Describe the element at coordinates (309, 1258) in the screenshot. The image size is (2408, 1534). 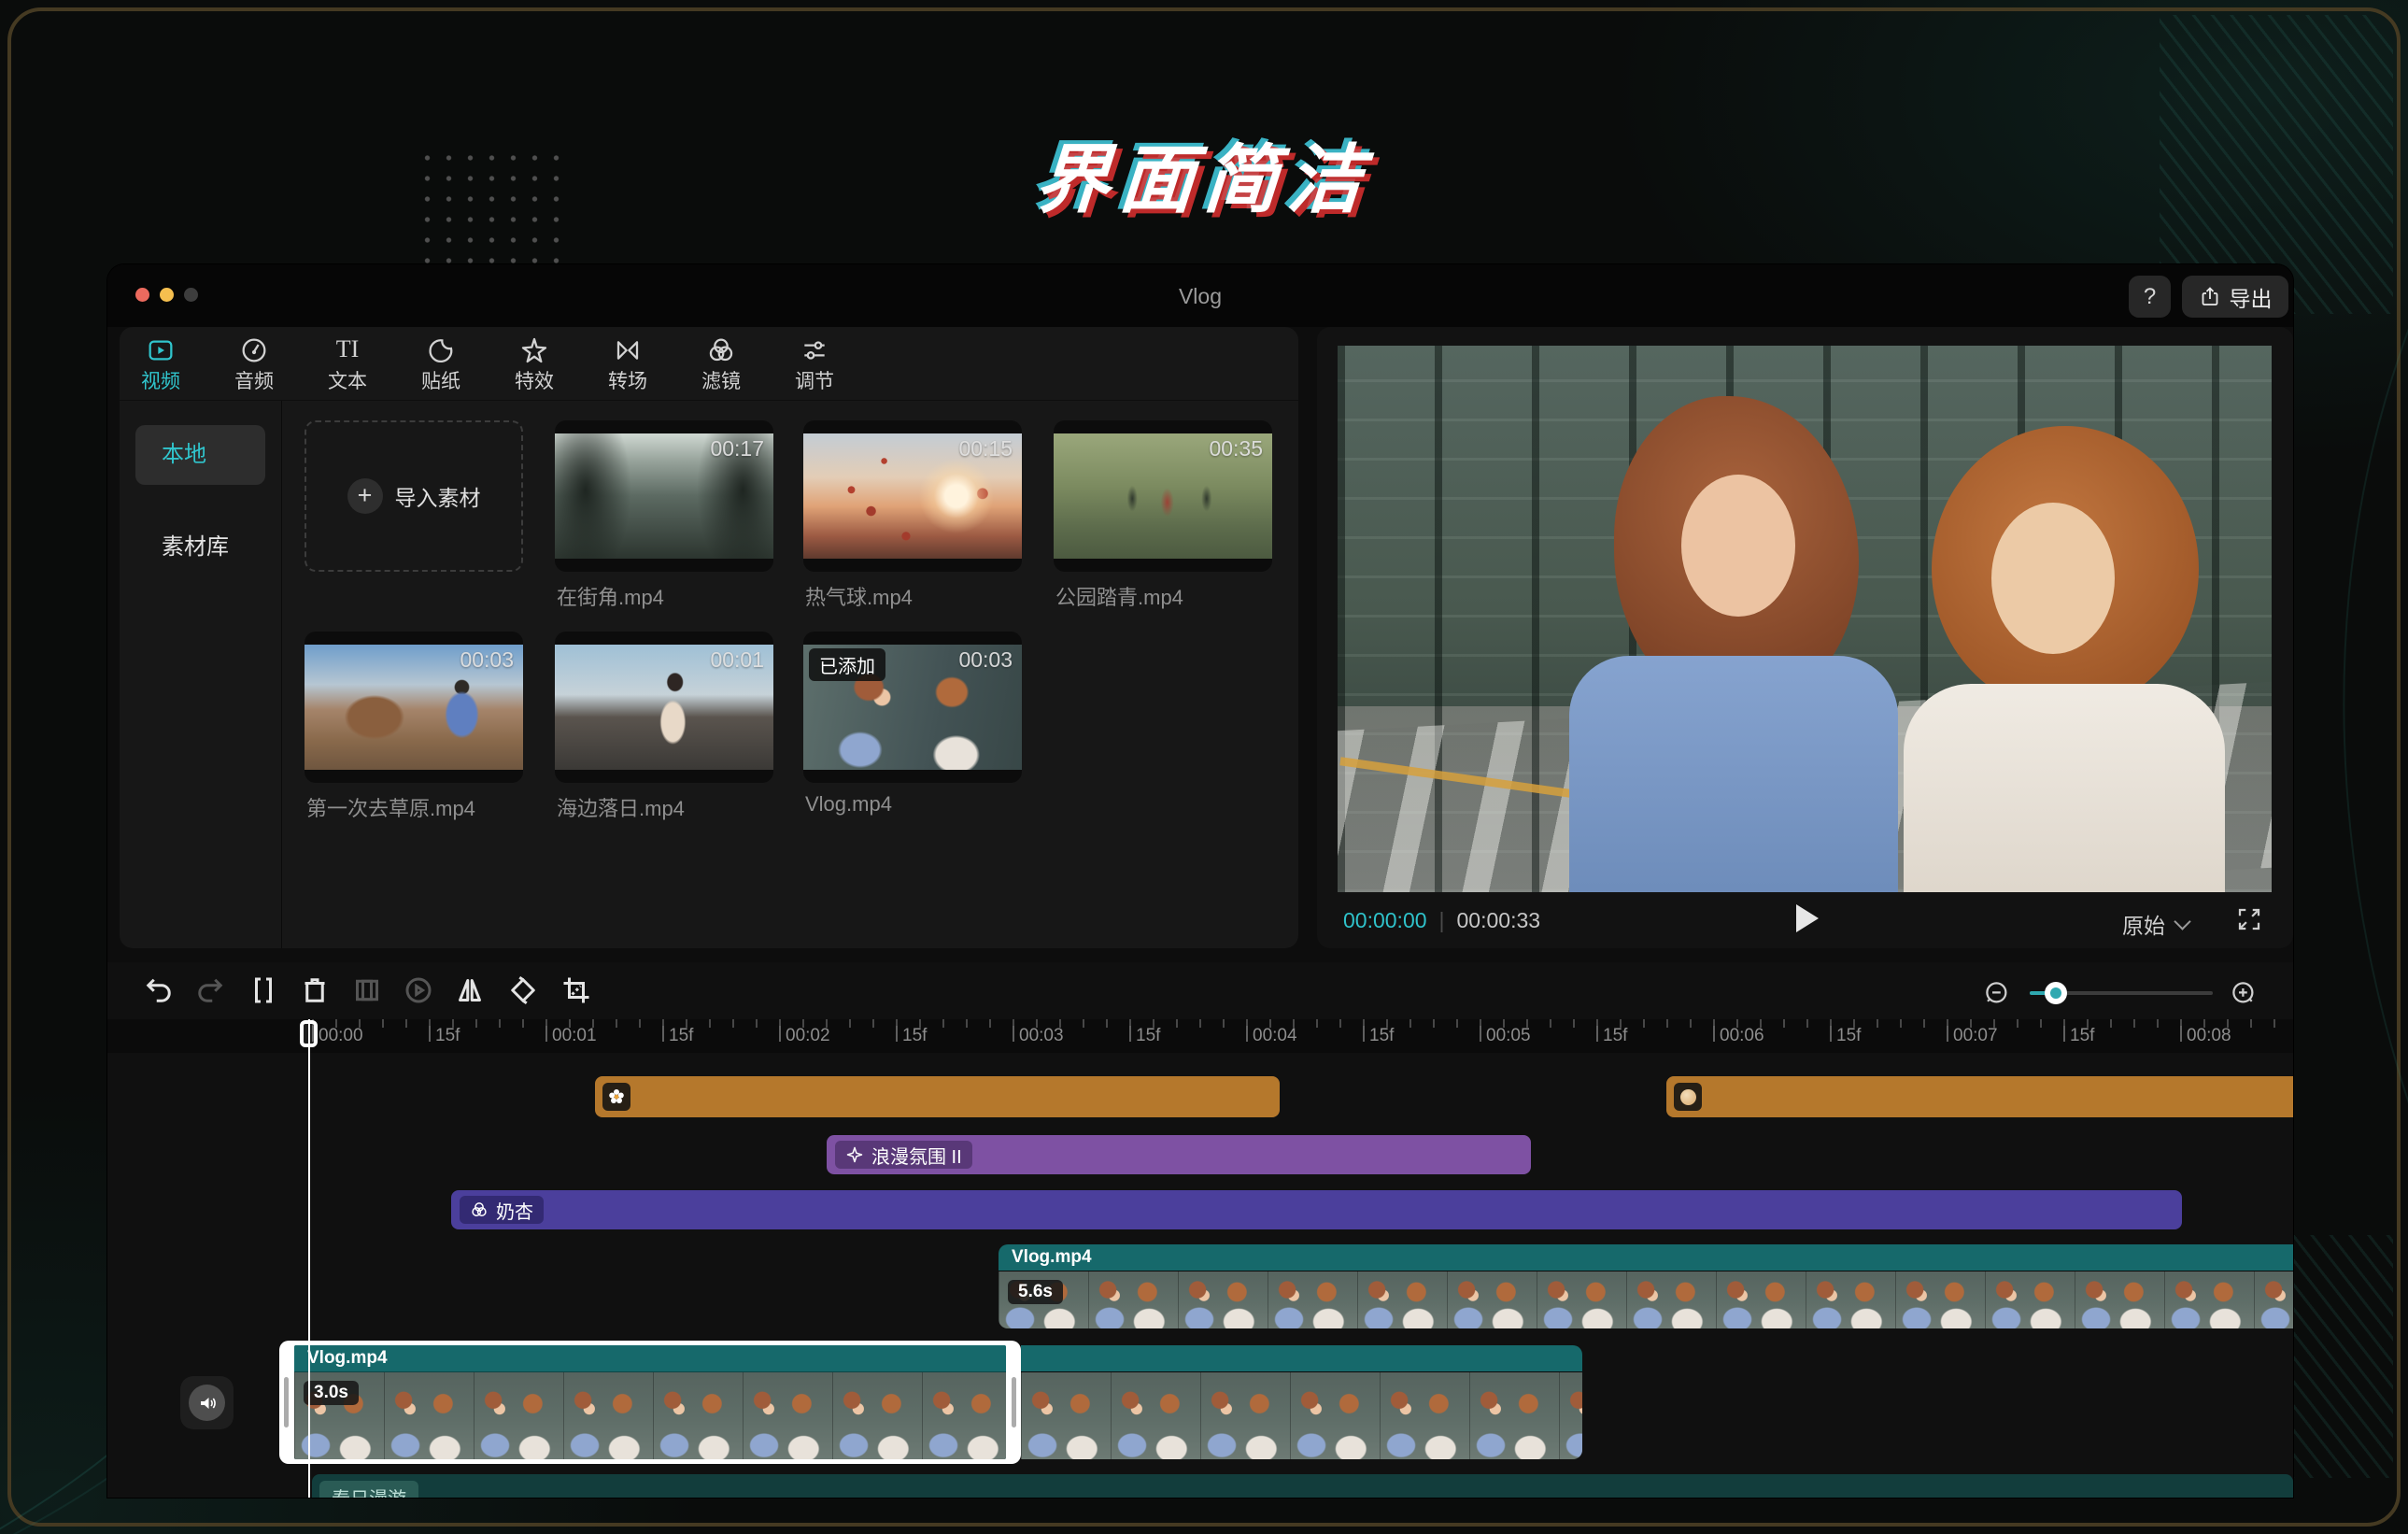
I see `playhead-line` at that location.